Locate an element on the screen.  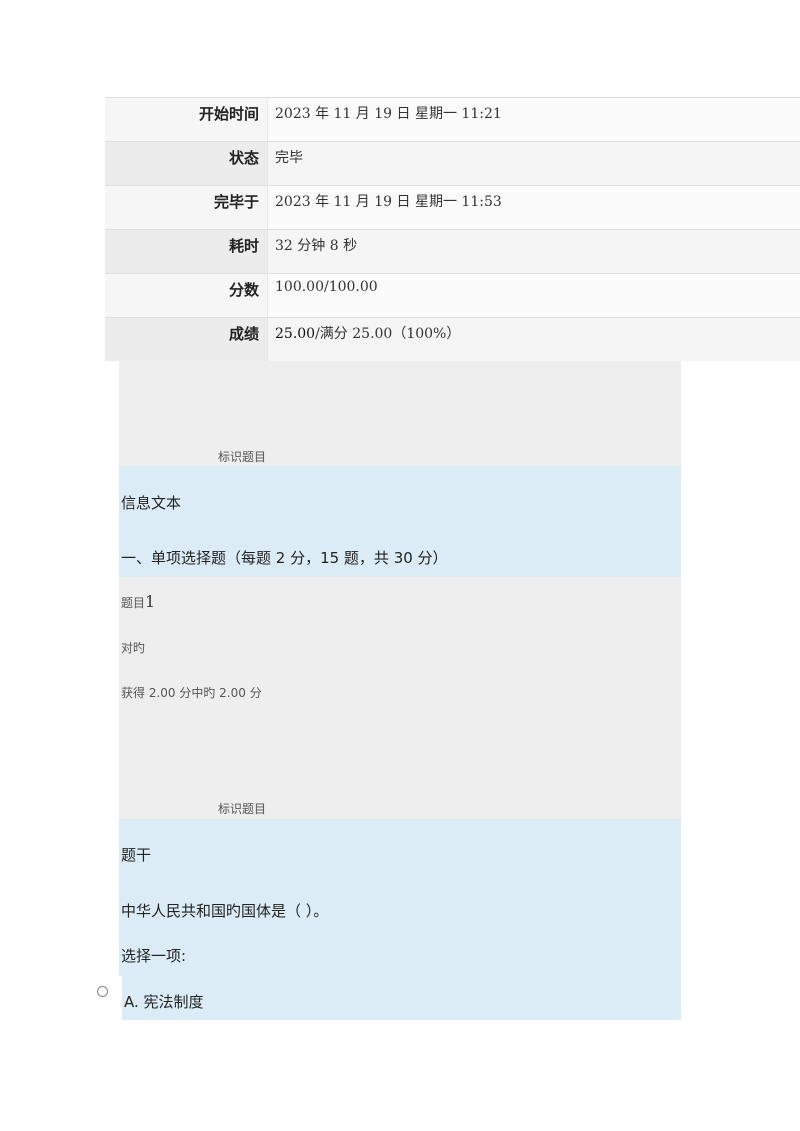
summary-label: 成绩 is located at coordinates (186, 339).